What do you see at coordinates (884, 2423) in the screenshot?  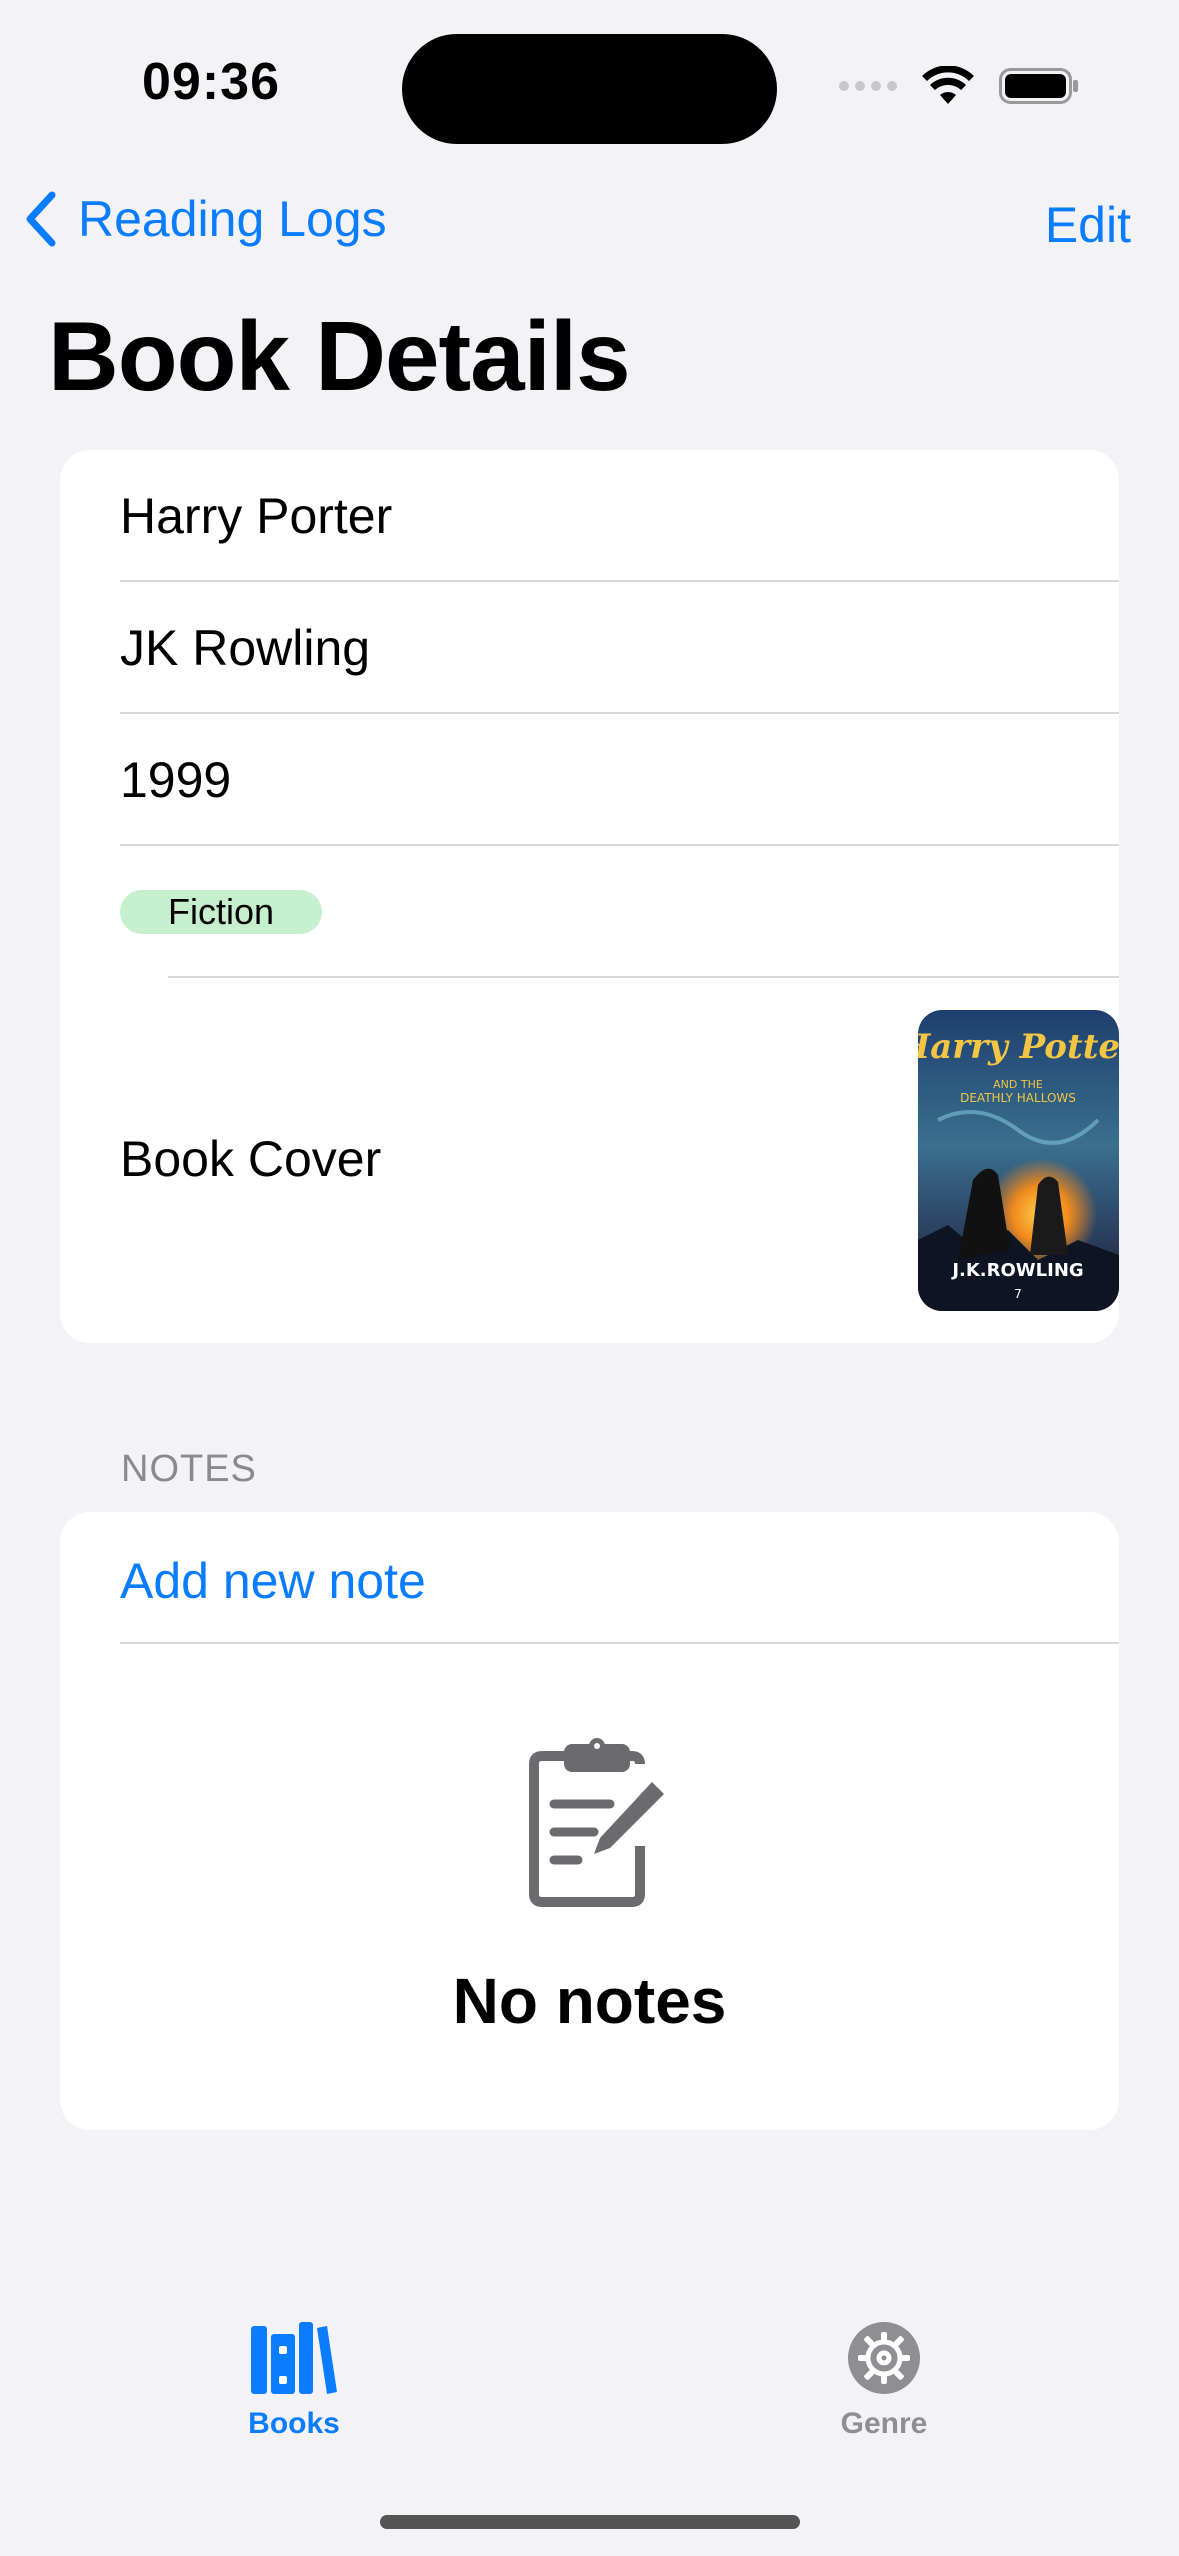 I see `tab-genre-label: Genre` at bounding box center [884, 2423].